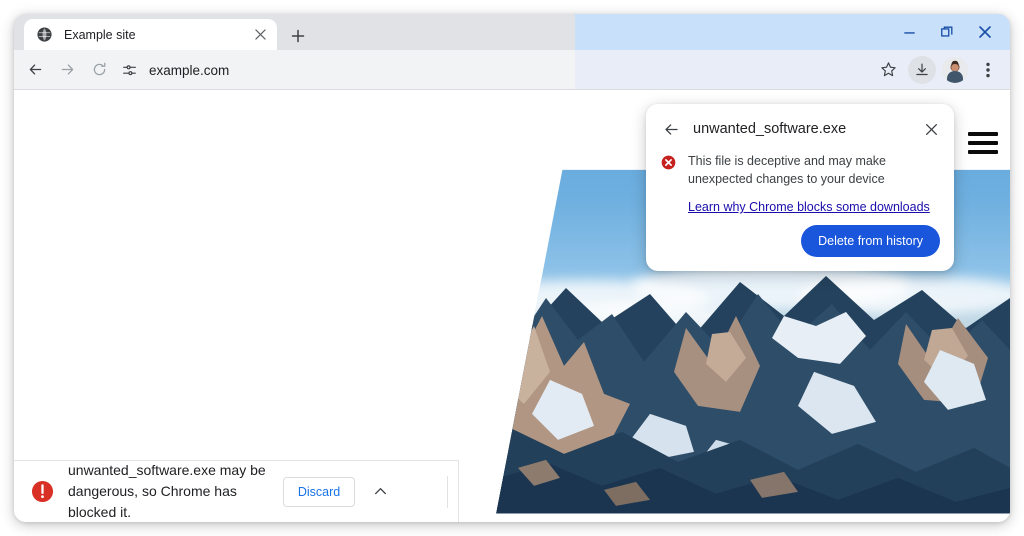 Image resolution: width=1024 pixels, height=536 pixels. I want to click on new-tab-button, so click(298, 36).